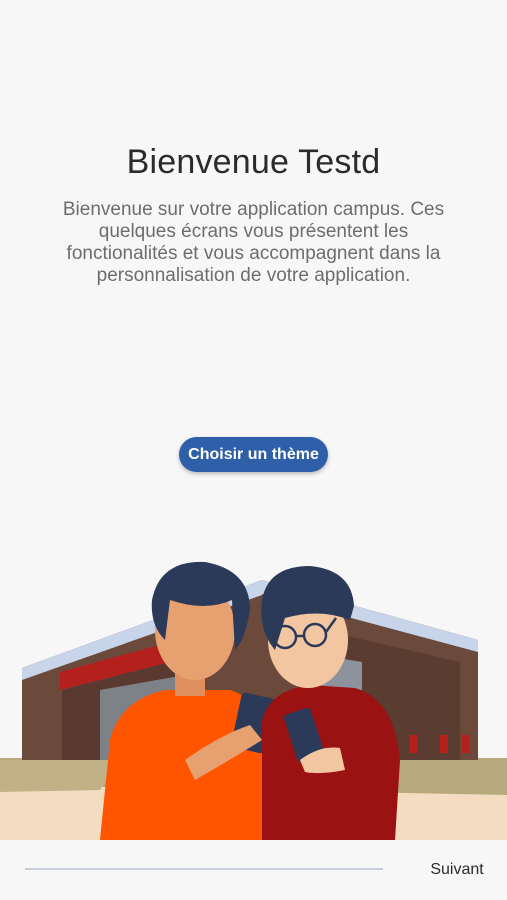 The width and height of the screenshot is (507, 900). Describe the element at coordinates (253, 454) in the screenshot. I see `choose-theme-button: Choisir un thème` at that location.